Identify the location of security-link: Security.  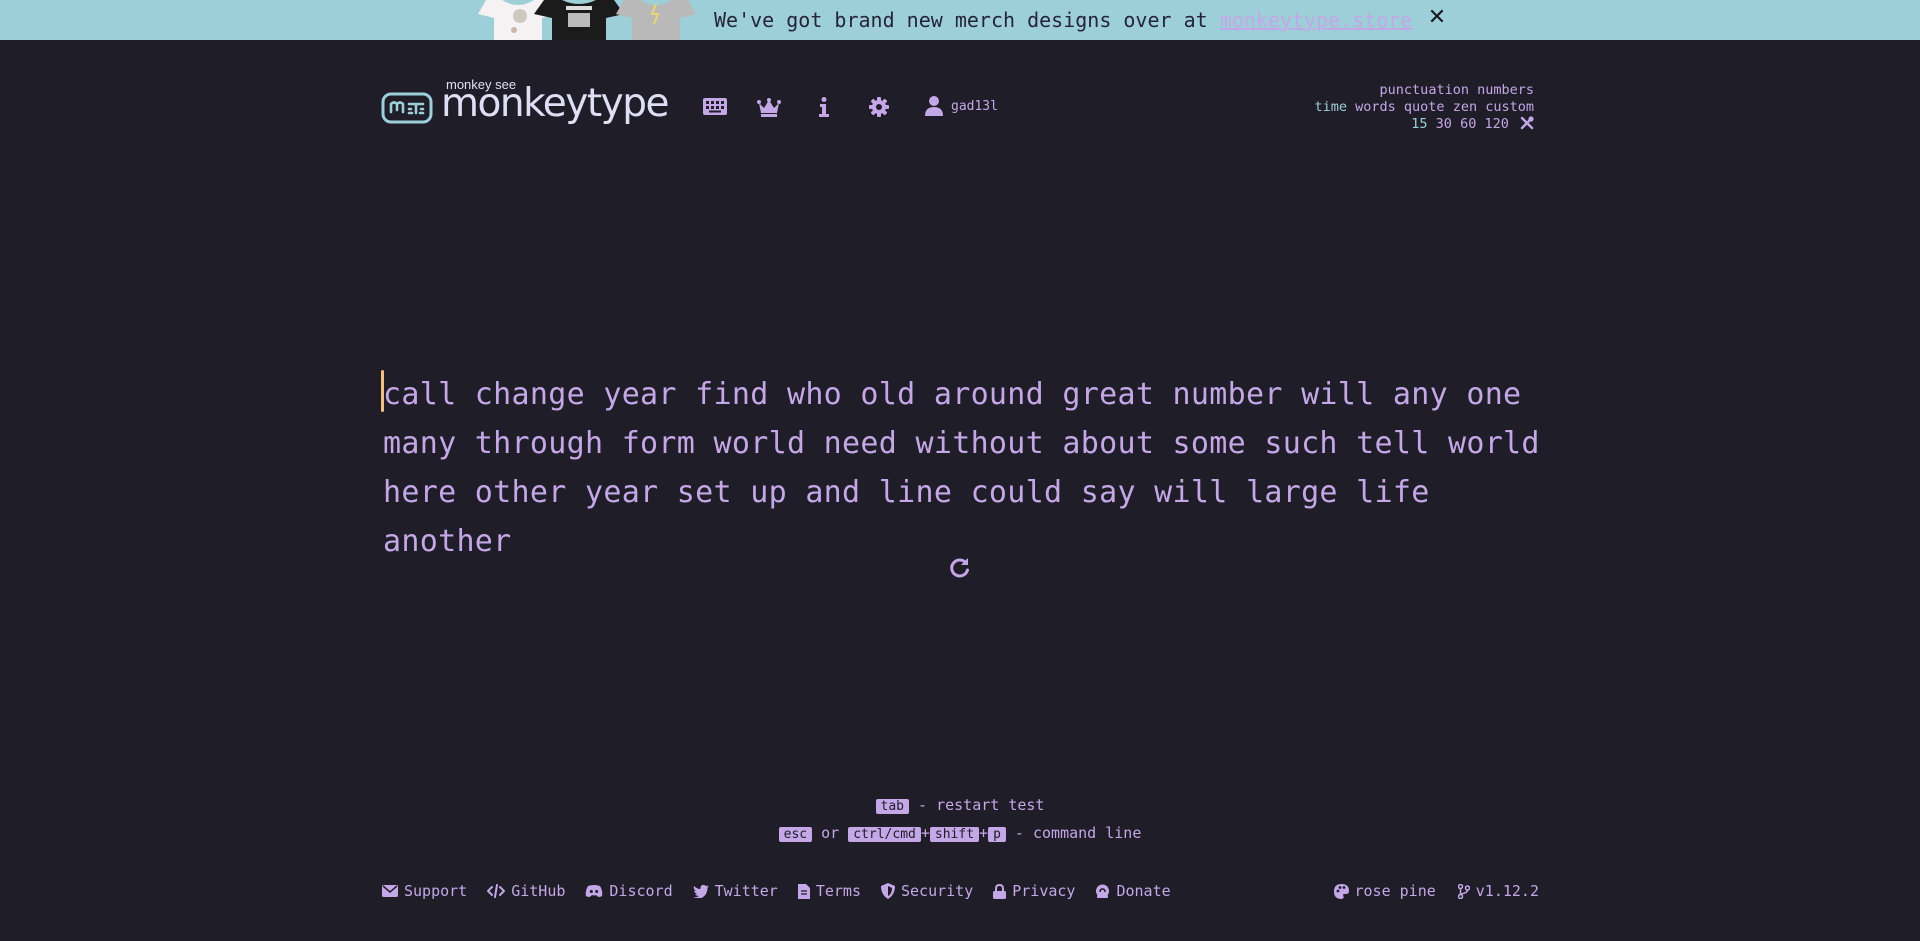
(927, 891).